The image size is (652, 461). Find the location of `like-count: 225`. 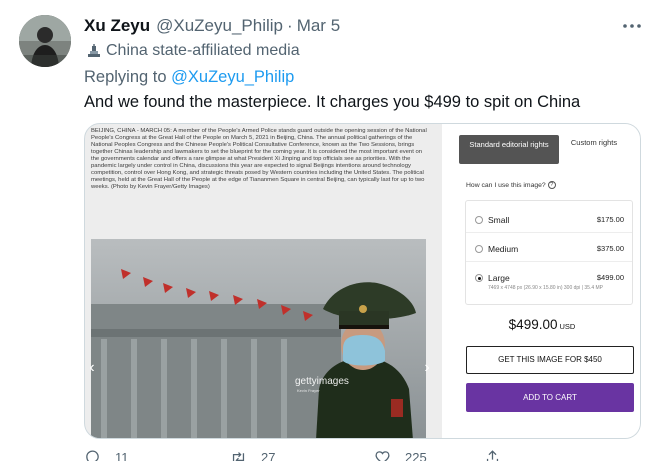

like-count: 225 is located at coordinates (416, 455).